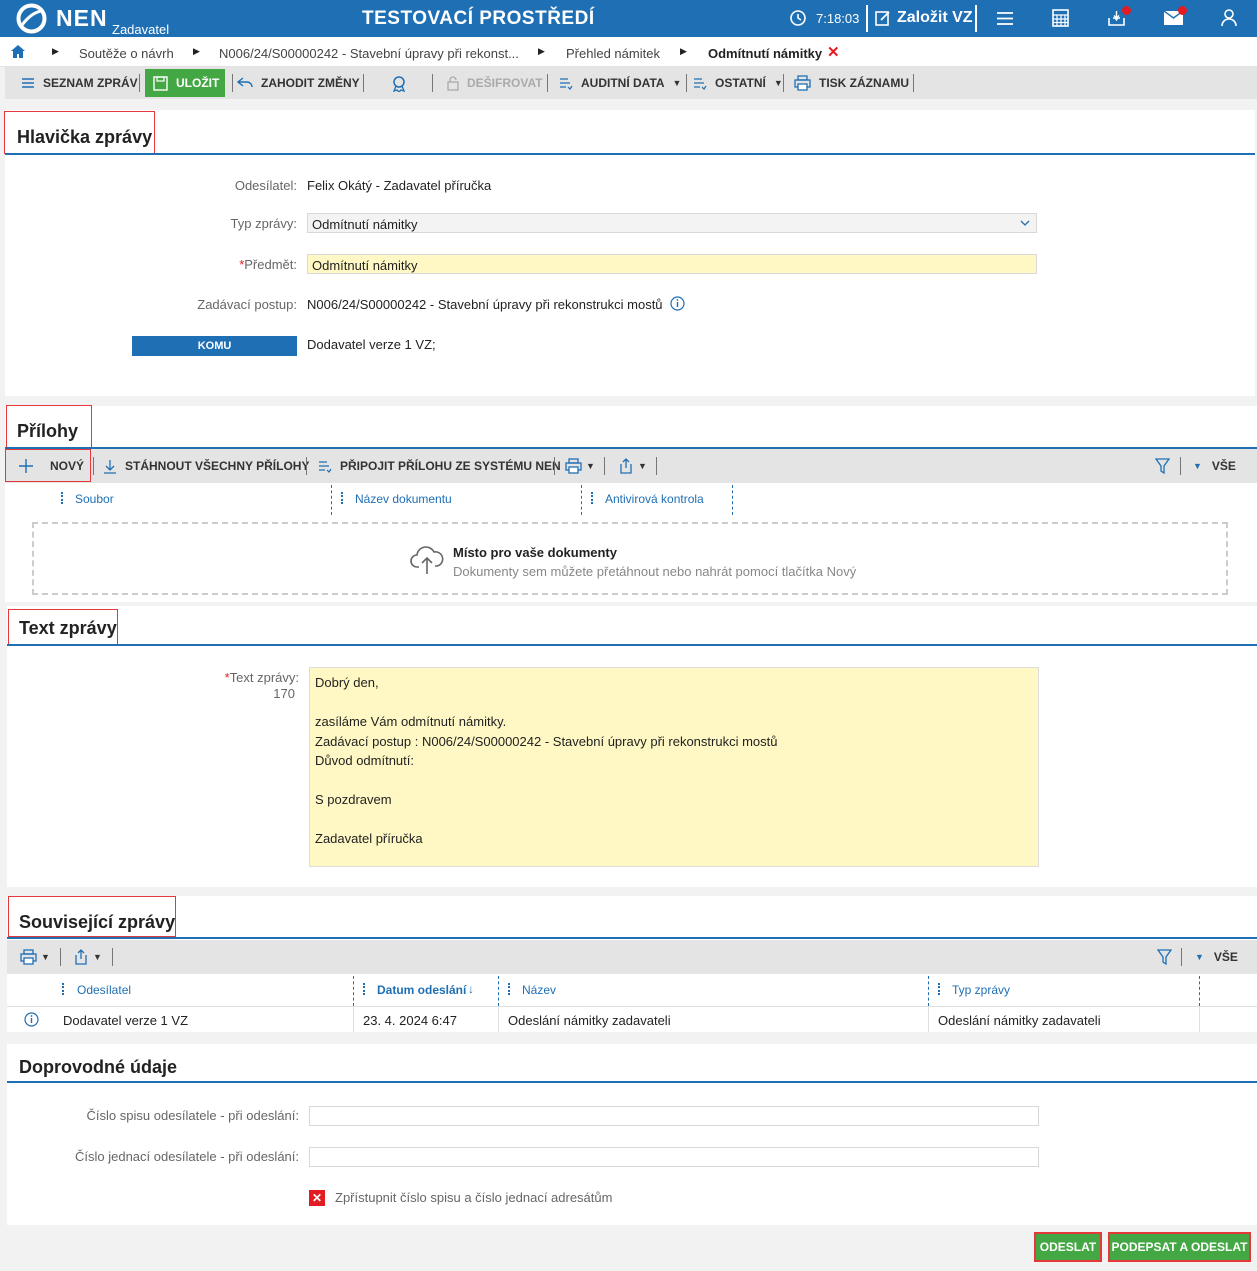  I want to click on sort-arrow-down-icon: ↓, so click(471, 989).